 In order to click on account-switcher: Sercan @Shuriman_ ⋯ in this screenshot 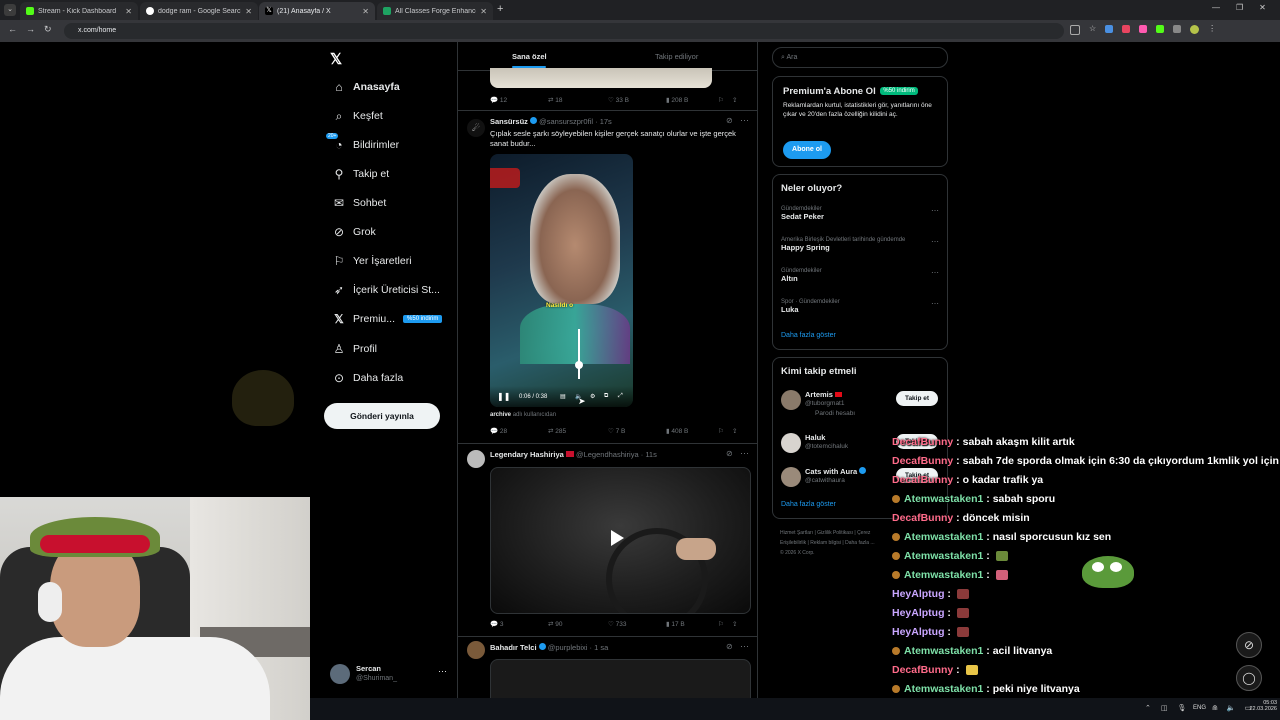, I will do `click(390, 674)`.